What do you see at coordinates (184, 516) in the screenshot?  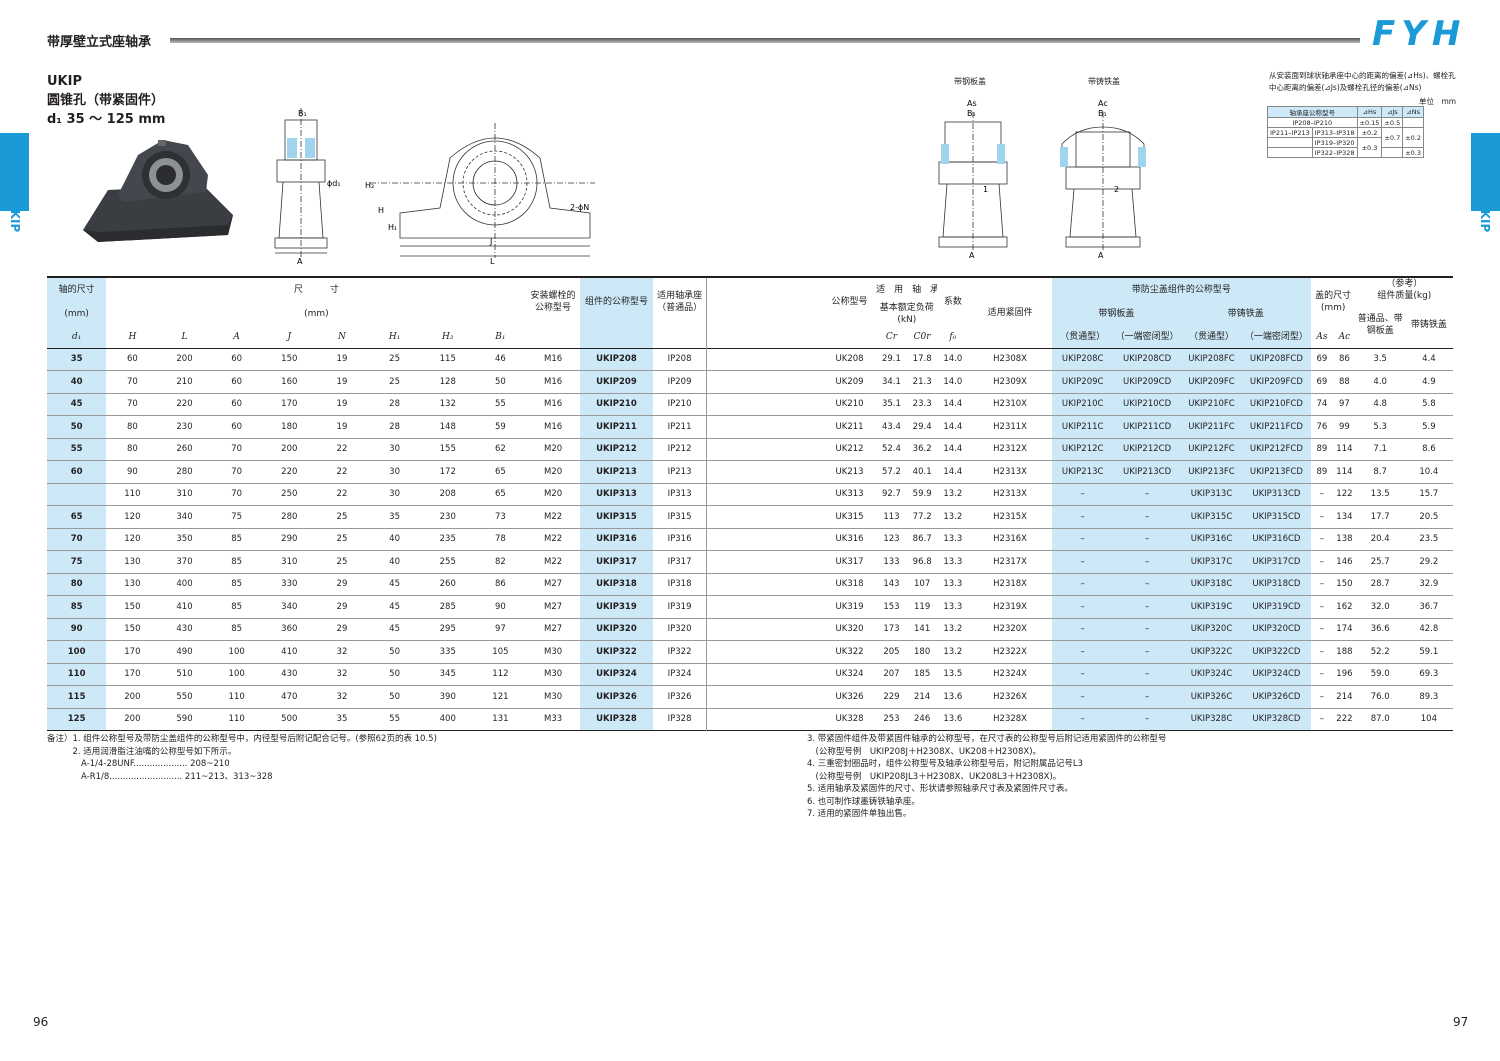 I see `table-cell: 340` at bounding box center [184, 516].